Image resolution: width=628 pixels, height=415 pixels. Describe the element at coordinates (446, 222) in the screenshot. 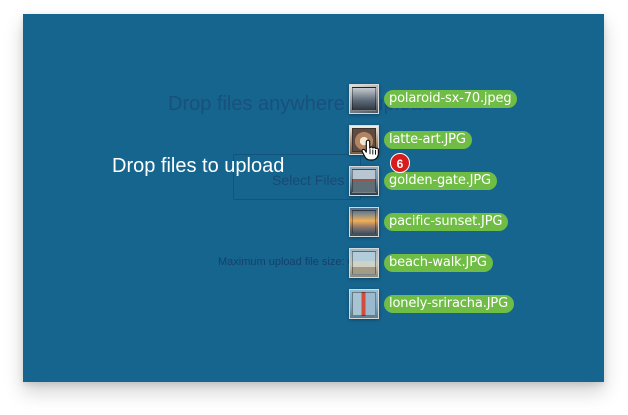

I see `file-name-pill: pacific-sunset.JPG` at that location.